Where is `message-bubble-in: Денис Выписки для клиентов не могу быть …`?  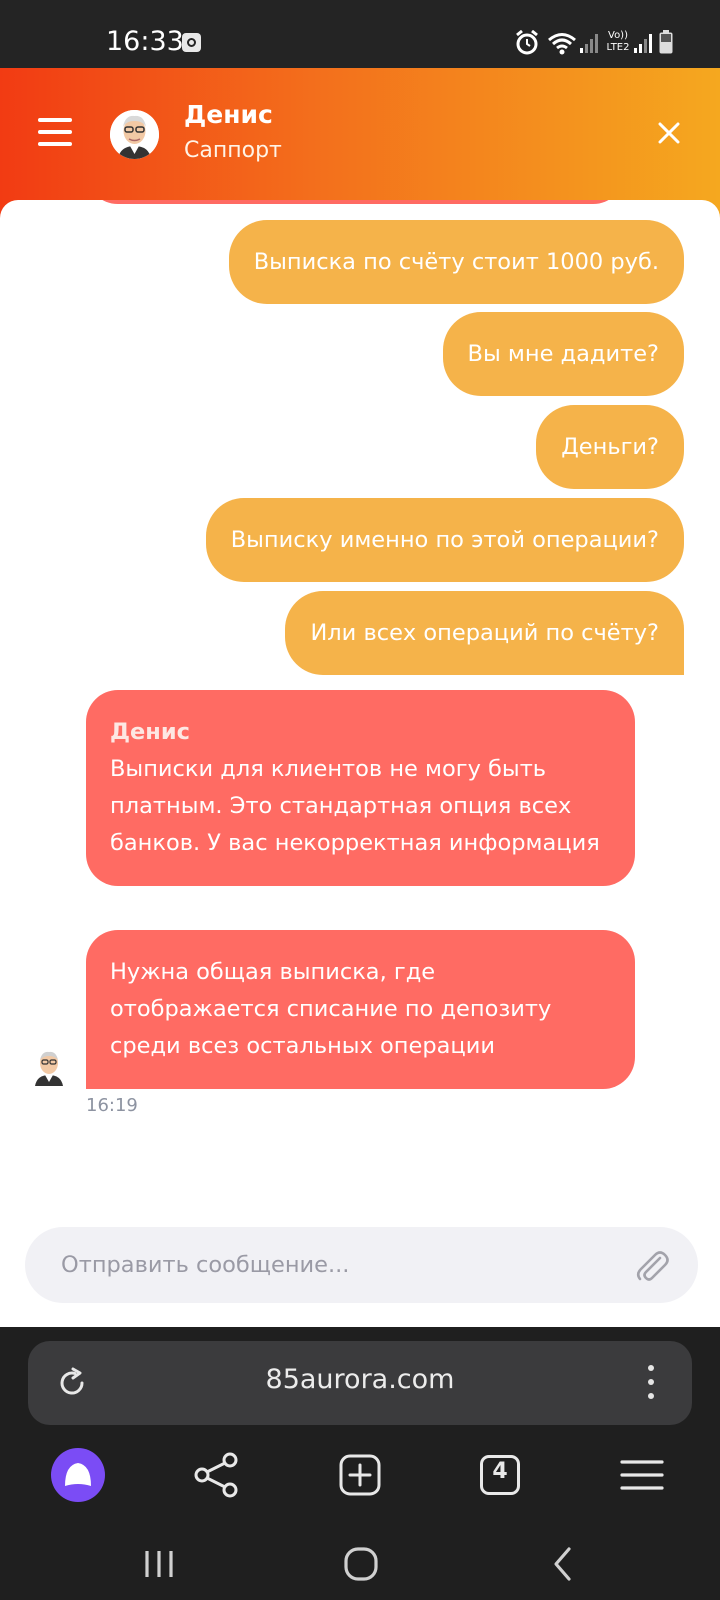 message-bubble-in: Денис Выписки для клиентов не могу быть … is located at coordinates (360, 788).